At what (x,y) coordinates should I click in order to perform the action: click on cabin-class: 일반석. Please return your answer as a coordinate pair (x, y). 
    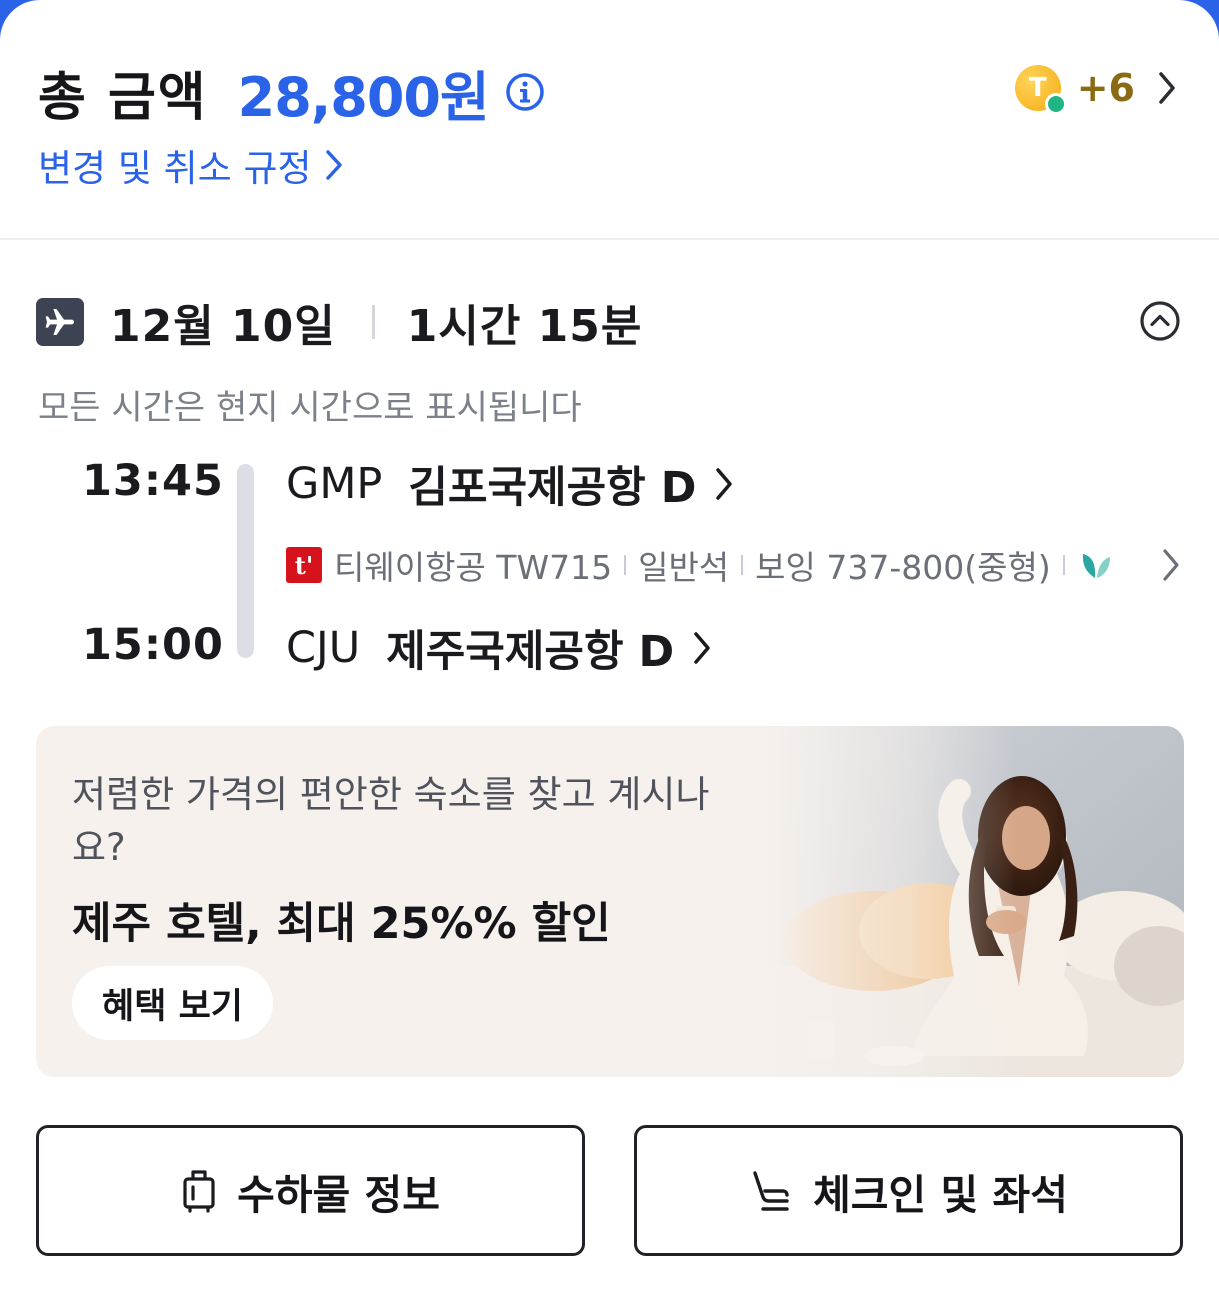
    Looking at the image, I should click on (684, 567).